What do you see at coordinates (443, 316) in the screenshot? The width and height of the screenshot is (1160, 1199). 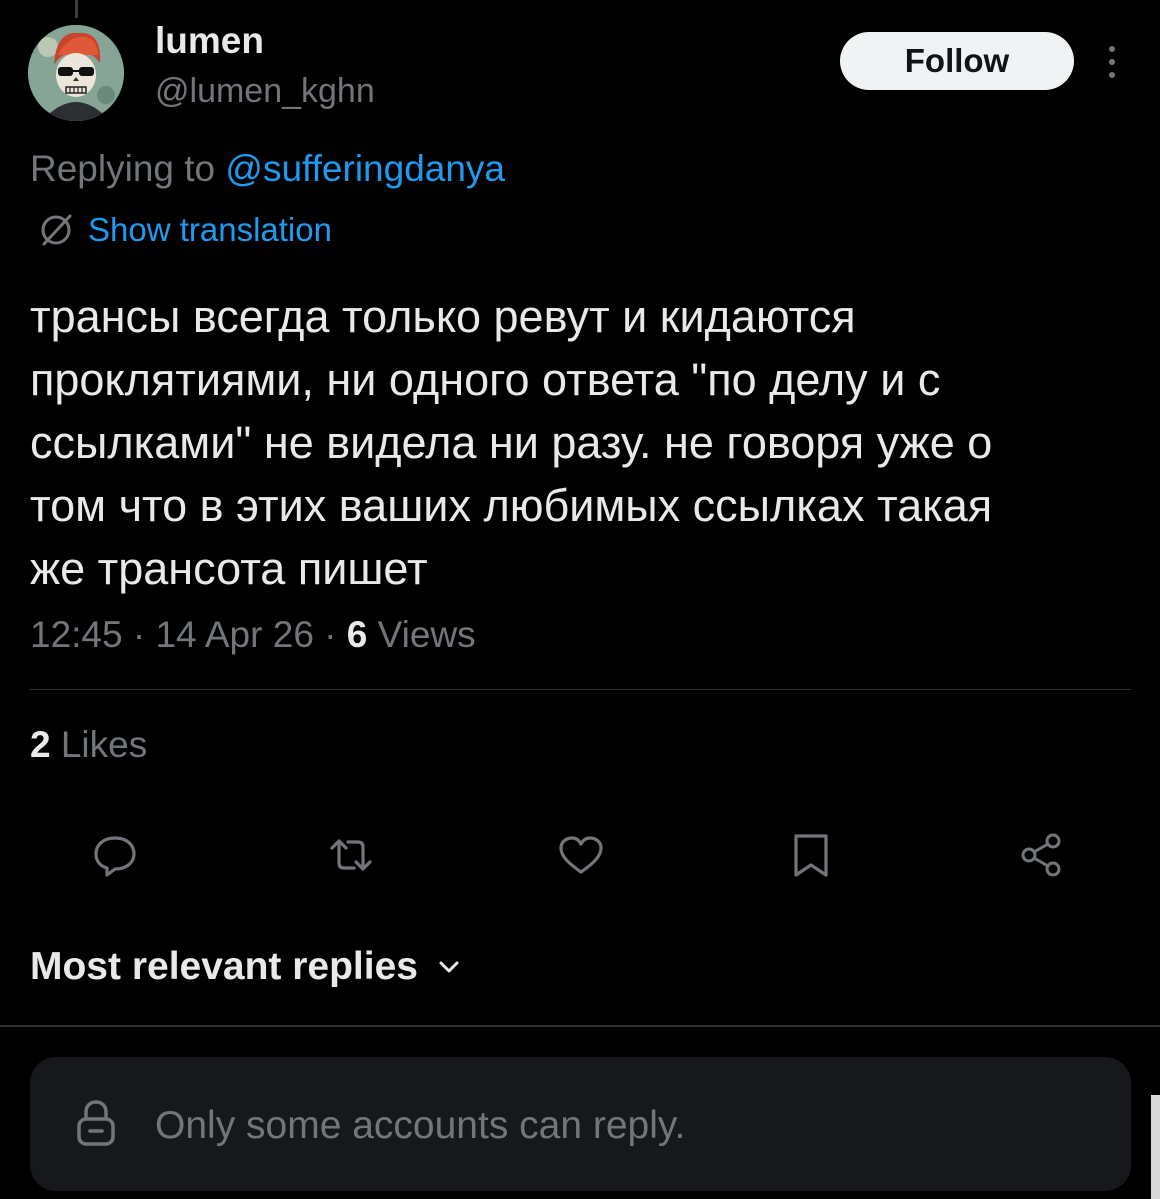 I see `tweet-text-line: трансы всегда только ревут и кидаются` at bounding box center [443, 316].